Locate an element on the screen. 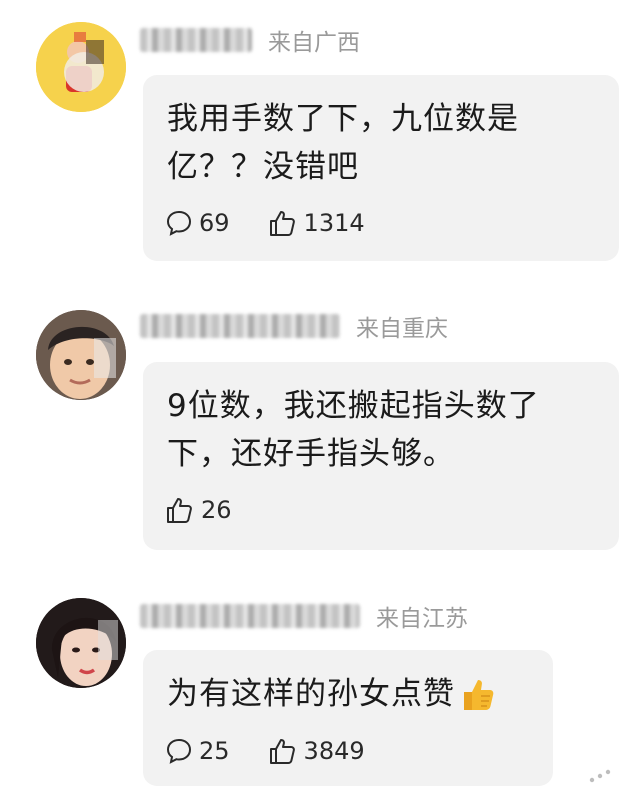 Image resolution: width=640 pixels, height=805 pixels. comment-stats: 69 1314 is located at coordinates (265, 223).